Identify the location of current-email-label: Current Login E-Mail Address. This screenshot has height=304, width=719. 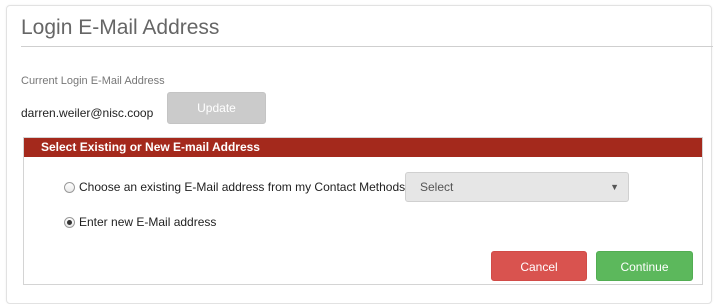
(93, 81).